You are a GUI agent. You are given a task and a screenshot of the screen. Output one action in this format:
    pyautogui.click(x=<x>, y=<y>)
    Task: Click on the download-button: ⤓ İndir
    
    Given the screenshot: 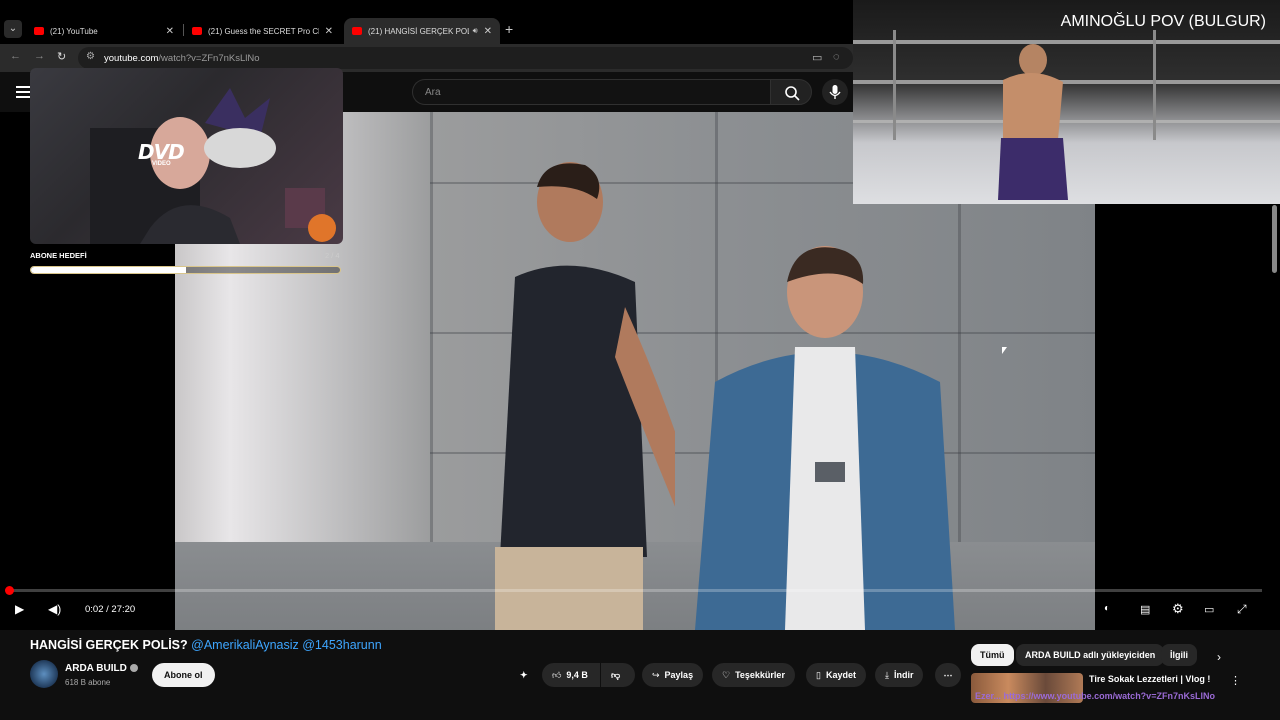 What is the action you would take?
    pyautogui.click(x=899, y=675)
    